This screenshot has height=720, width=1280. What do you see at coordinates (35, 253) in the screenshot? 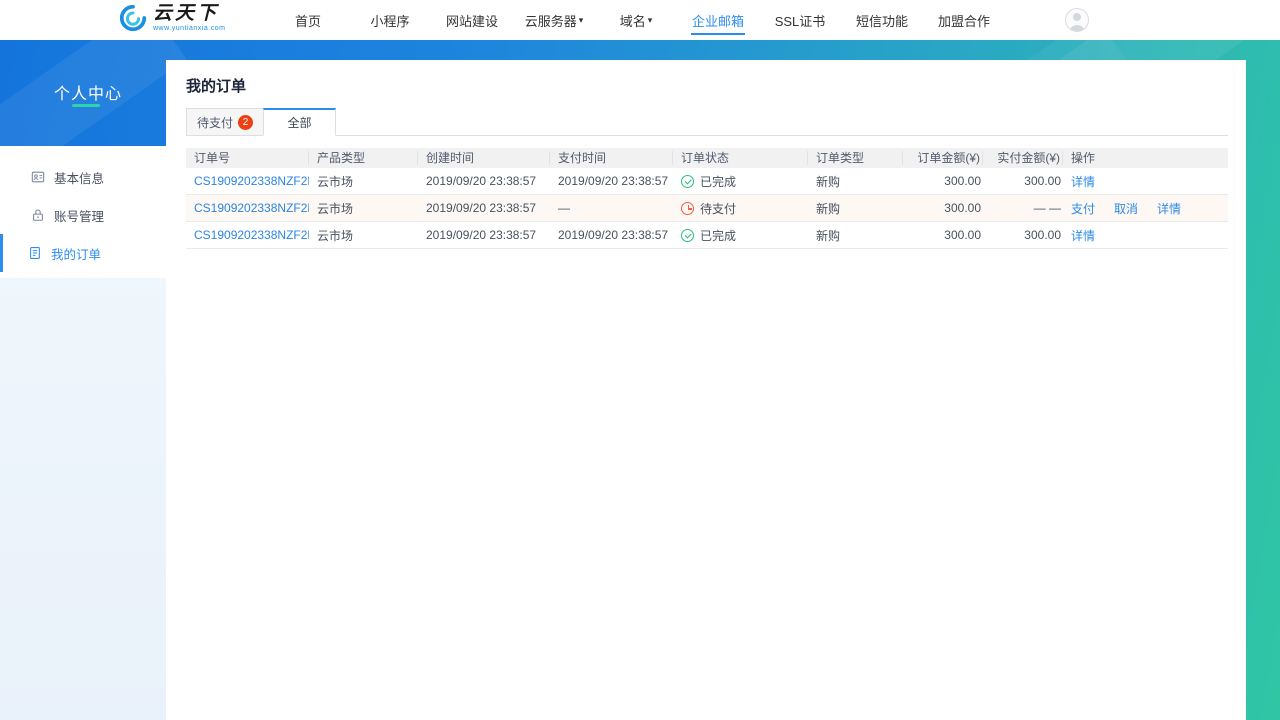
I see `document-icon` at bounding box center [35, 253].